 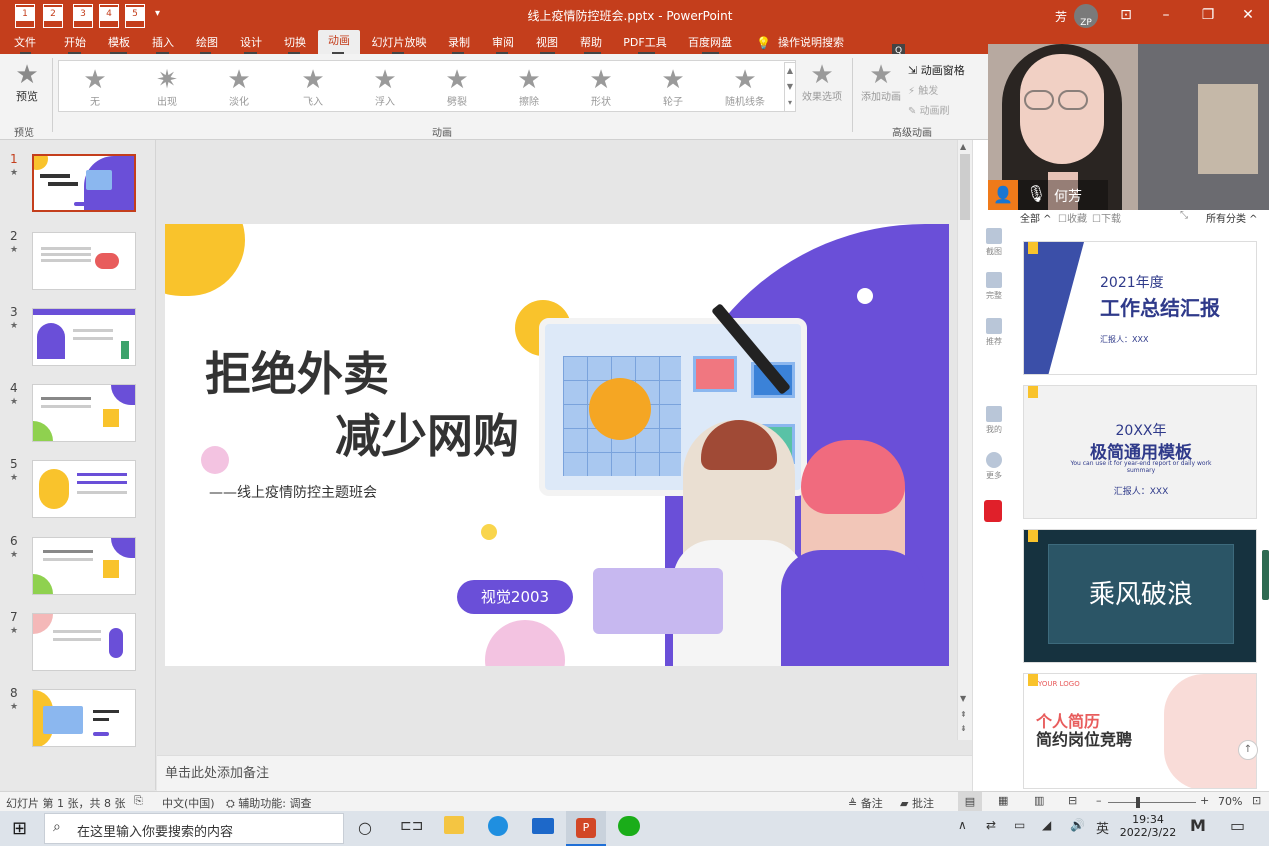 What do you see at coordinates (83, 16) in the screenshot?
I see `quick-access-redo: 3` at bounding box center [83, 16].